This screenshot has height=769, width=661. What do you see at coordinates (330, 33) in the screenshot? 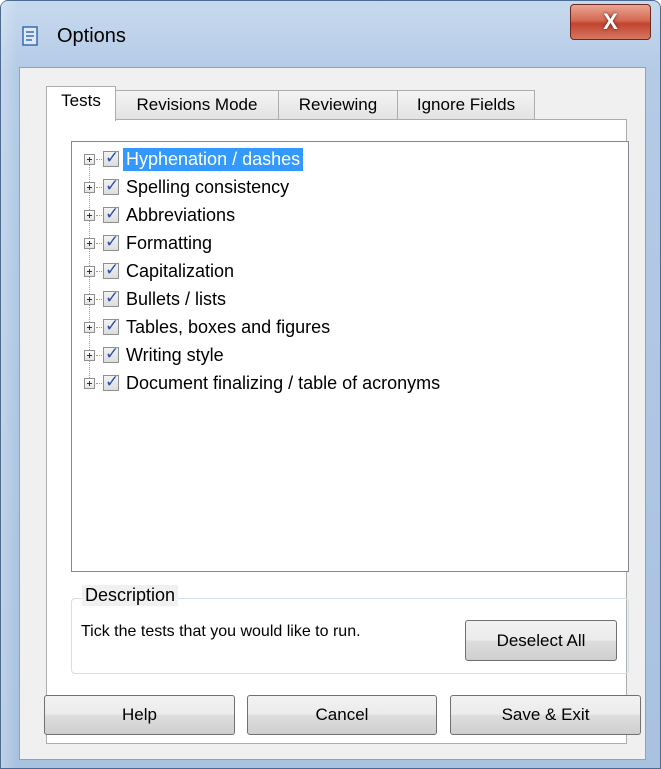
I see `title-bar: Options X` at bounding box center [330, 33].